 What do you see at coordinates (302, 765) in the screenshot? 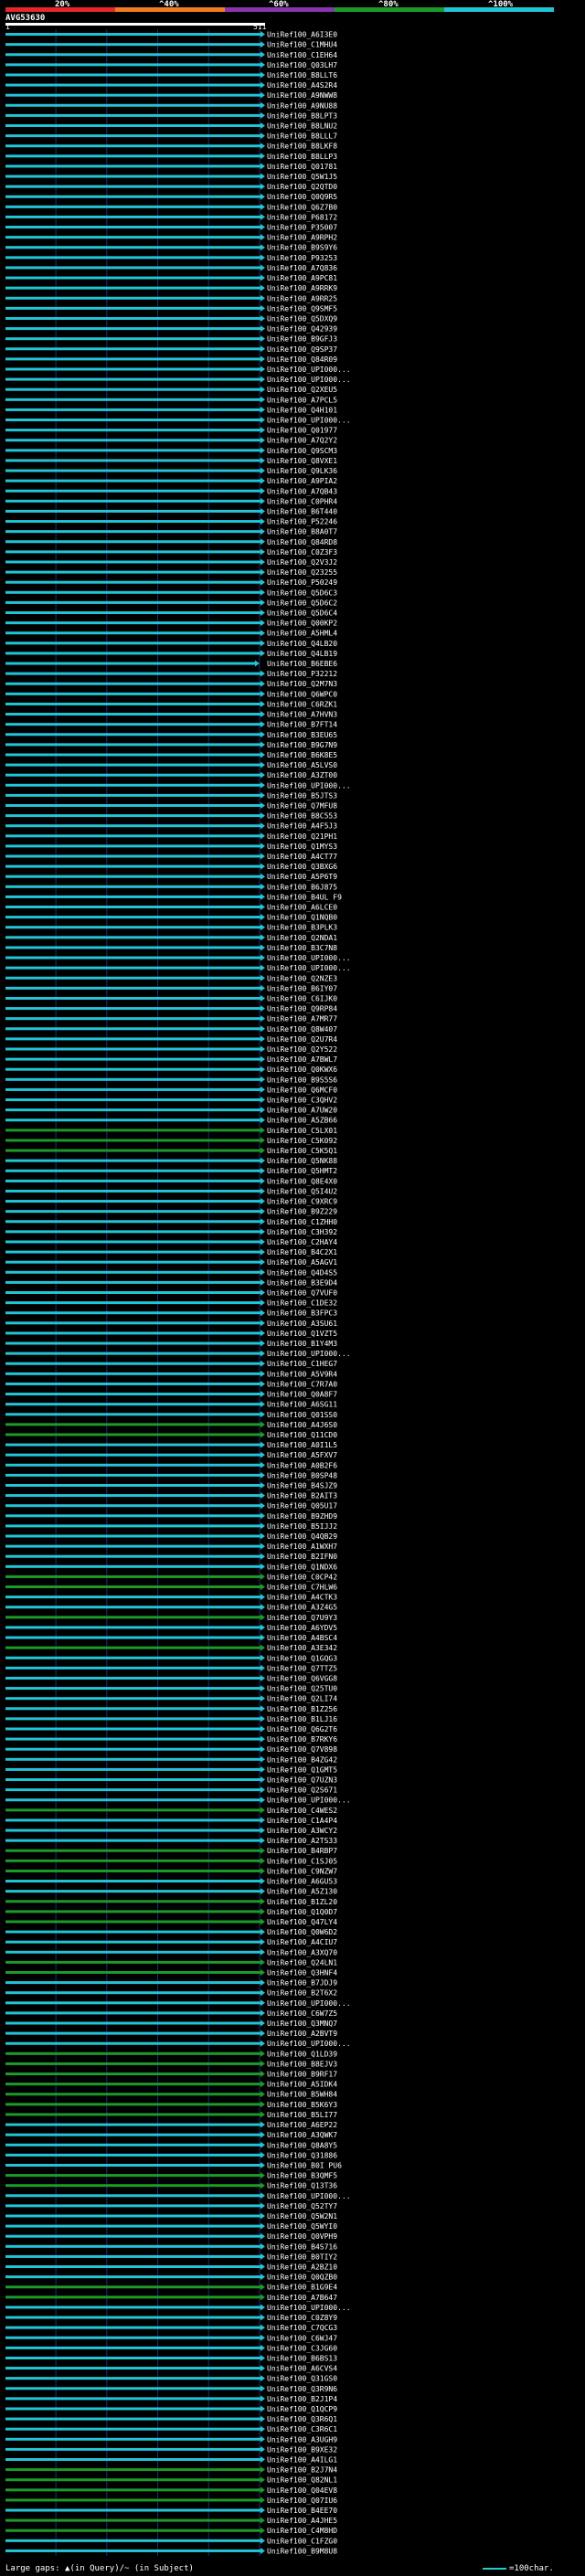
I see `hit-label: UniRef100_A5LVS0` at bounding box center [302, 765].